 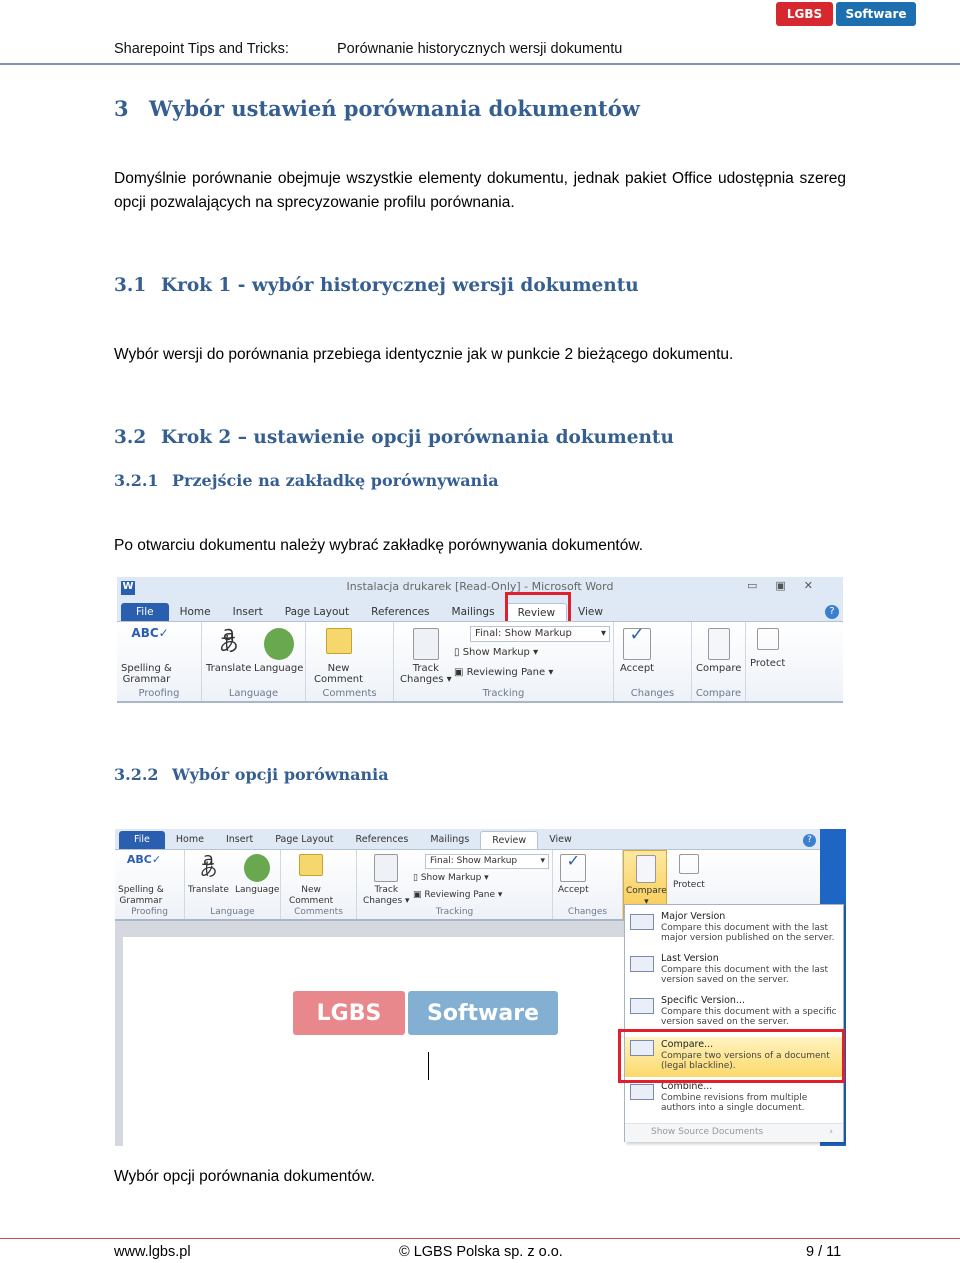 What do you see at coordinates (846, 14) in the screenshot?
I see `lgbs-logo: LGBS Software` at bounding box center [846, 14].